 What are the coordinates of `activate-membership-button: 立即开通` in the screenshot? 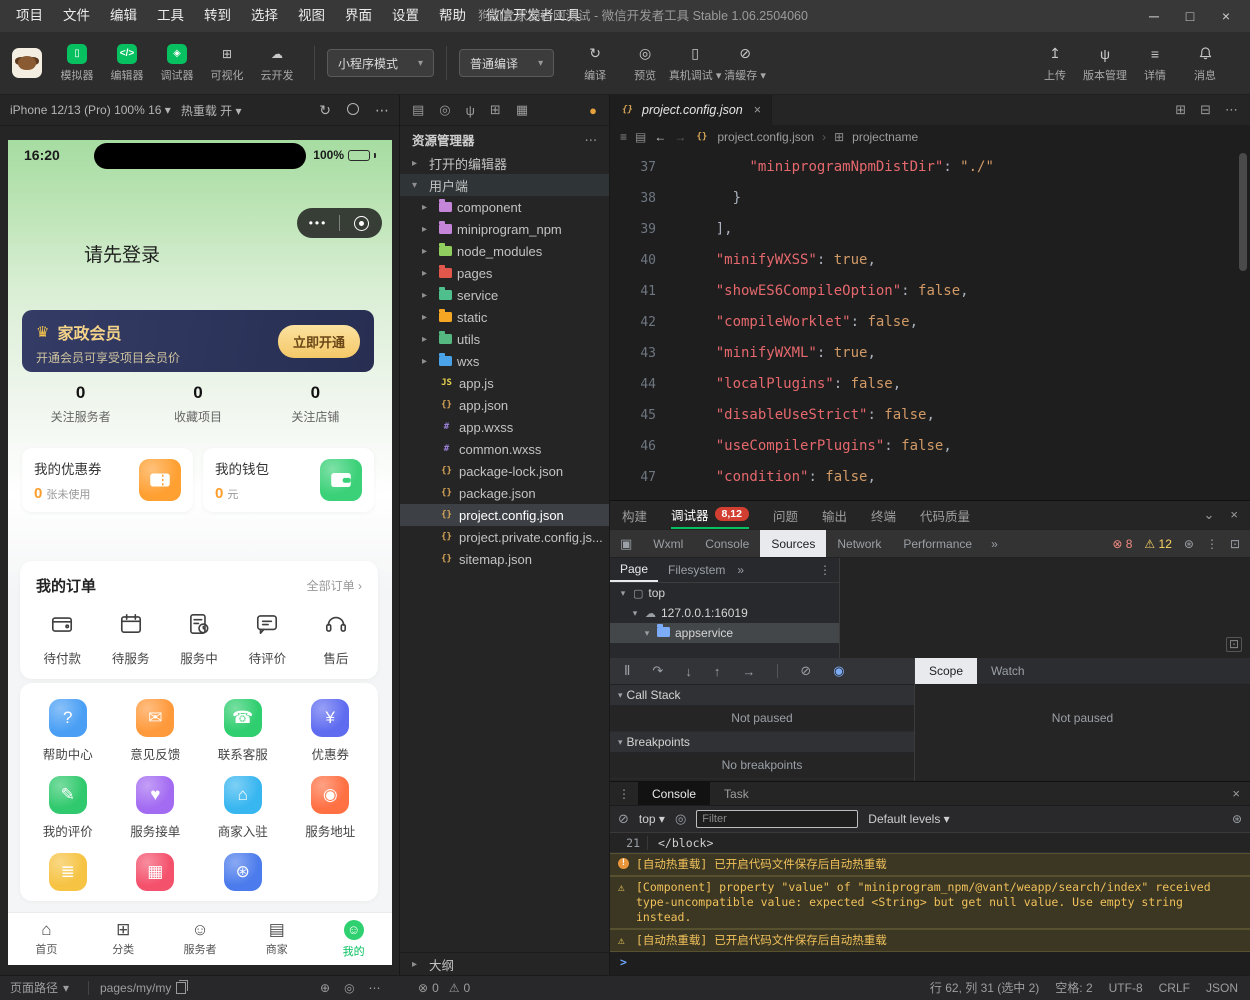 It's located at (318, 341).